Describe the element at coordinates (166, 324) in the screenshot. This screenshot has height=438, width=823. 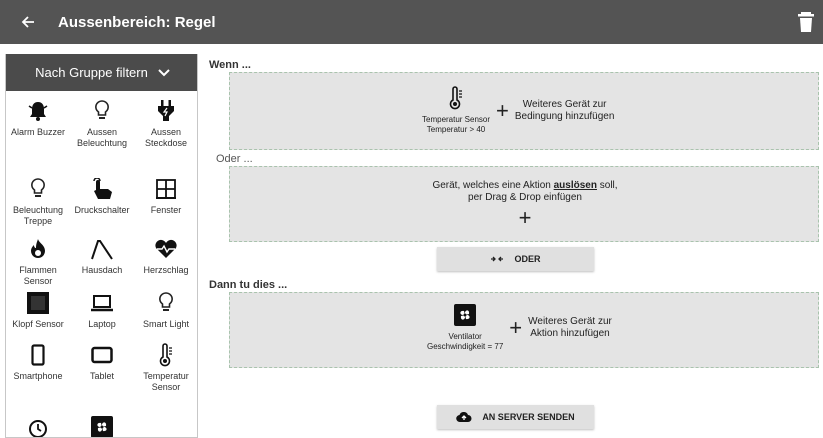
I see `device-label: Smart Light` at that location.